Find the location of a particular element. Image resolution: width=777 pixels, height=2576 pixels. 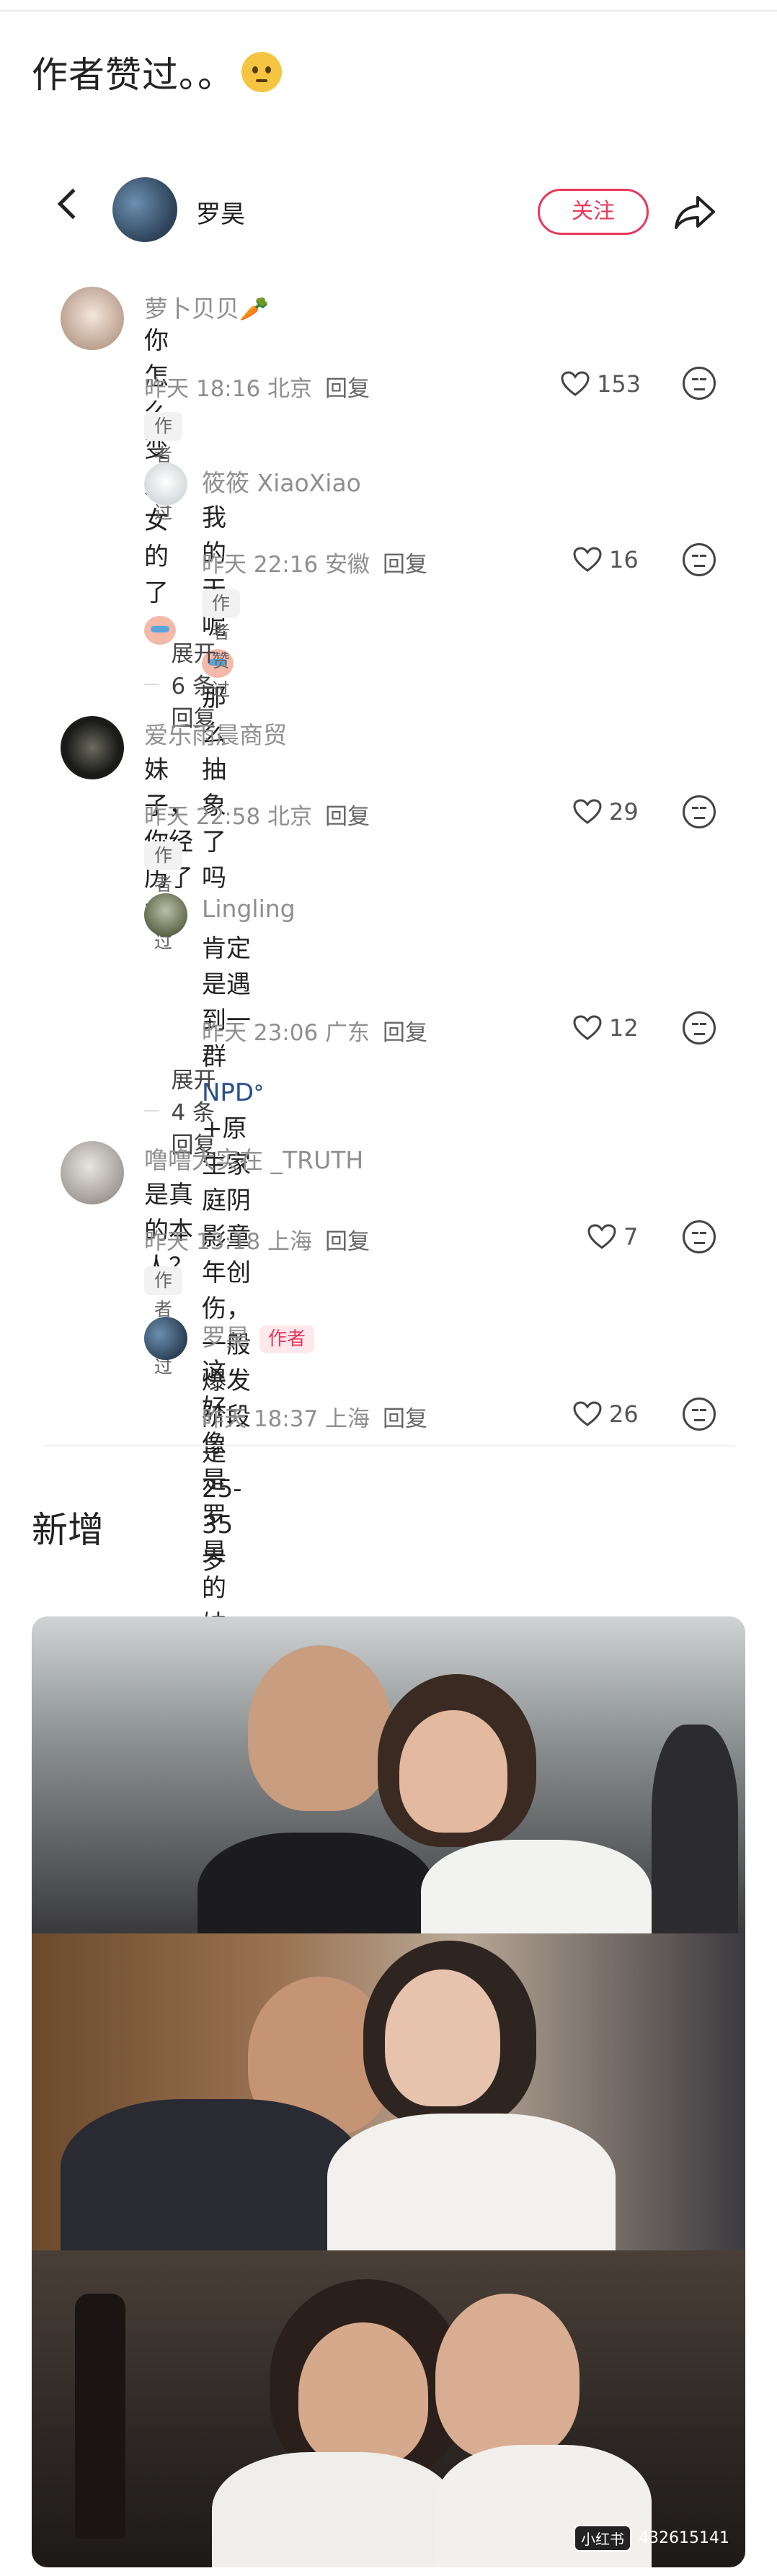

like-button: 7 is located at coordinates (612, 1237).